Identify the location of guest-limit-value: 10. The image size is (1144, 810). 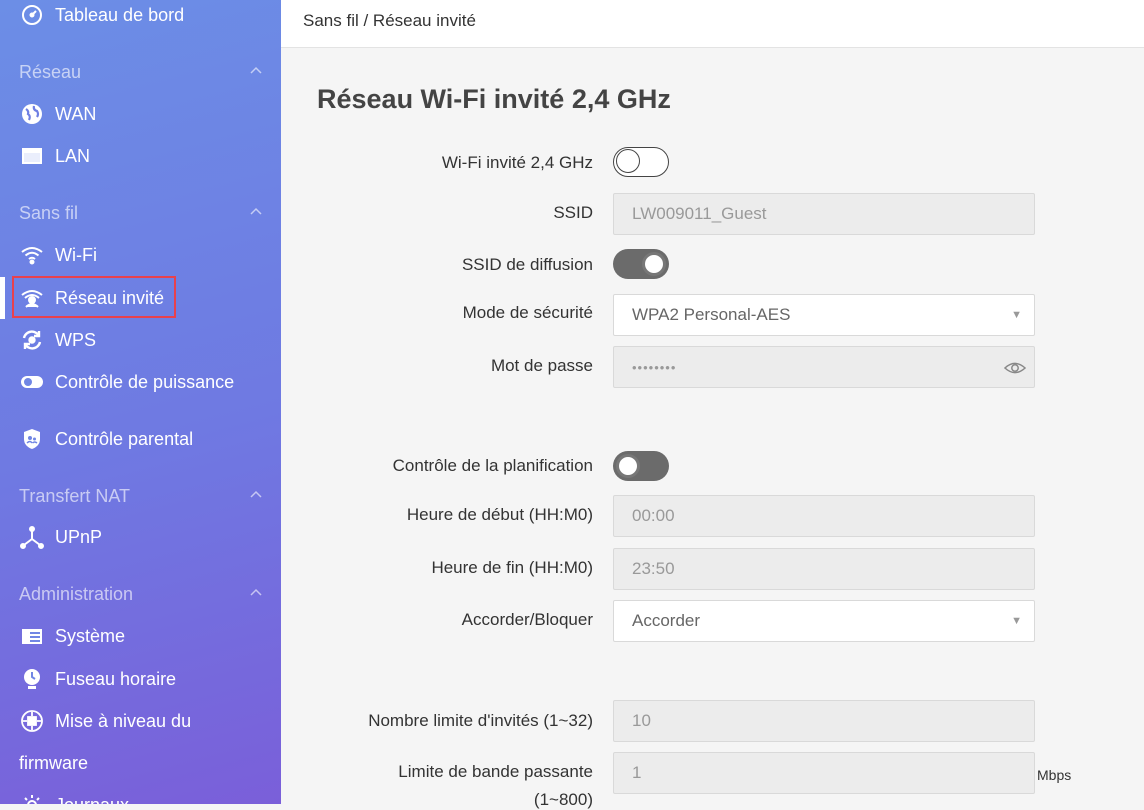
(641, 720).